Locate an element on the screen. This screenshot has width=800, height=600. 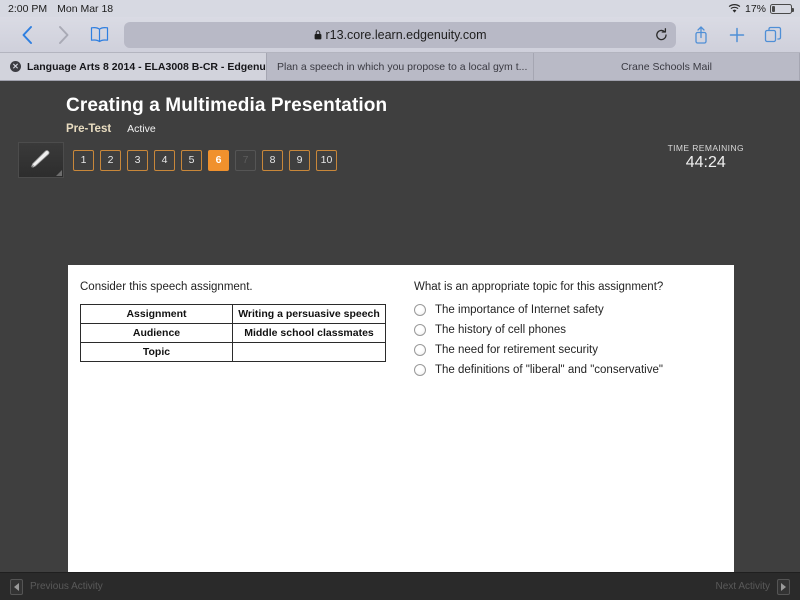
table-cell-key: Assignment is located at coordinates (156, 314).